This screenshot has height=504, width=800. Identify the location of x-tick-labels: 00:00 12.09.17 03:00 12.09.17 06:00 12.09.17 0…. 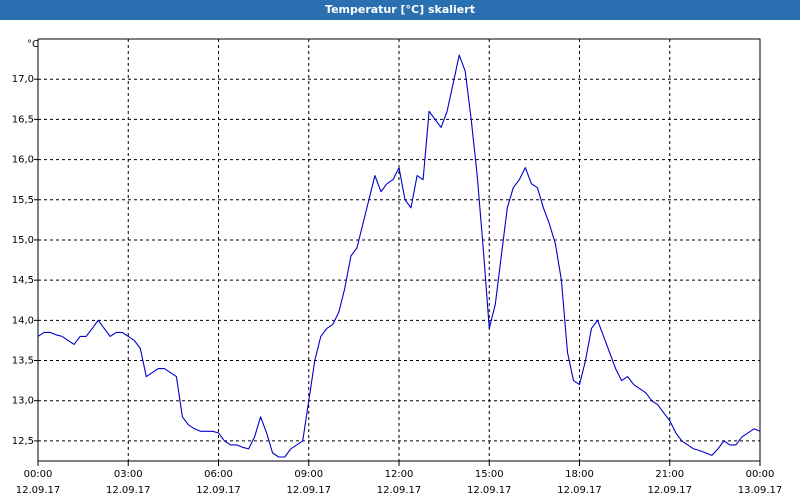
(399, 482).